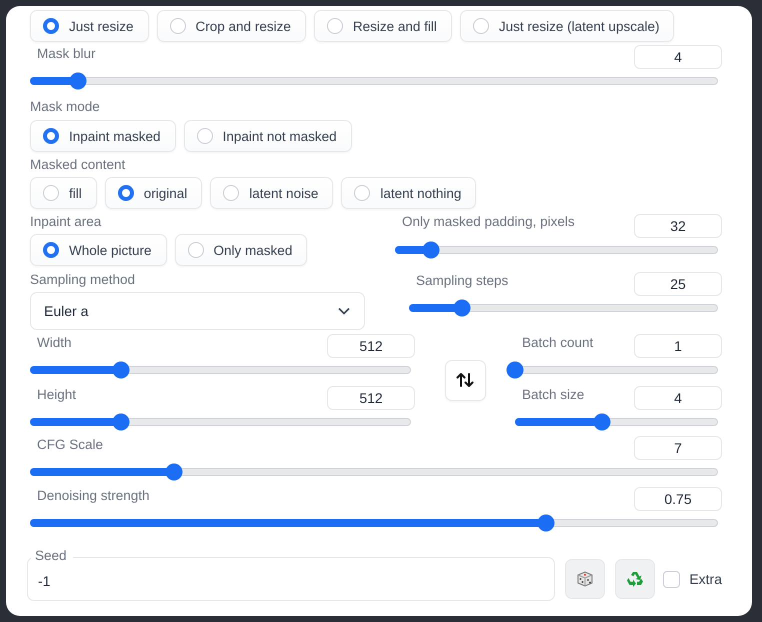 The height and width of the screenshot is (622, 762). What do you see at coordinates (678, 499) in the screenshot?
I see `number-field: 0.75` at bounding box center [678, 499].